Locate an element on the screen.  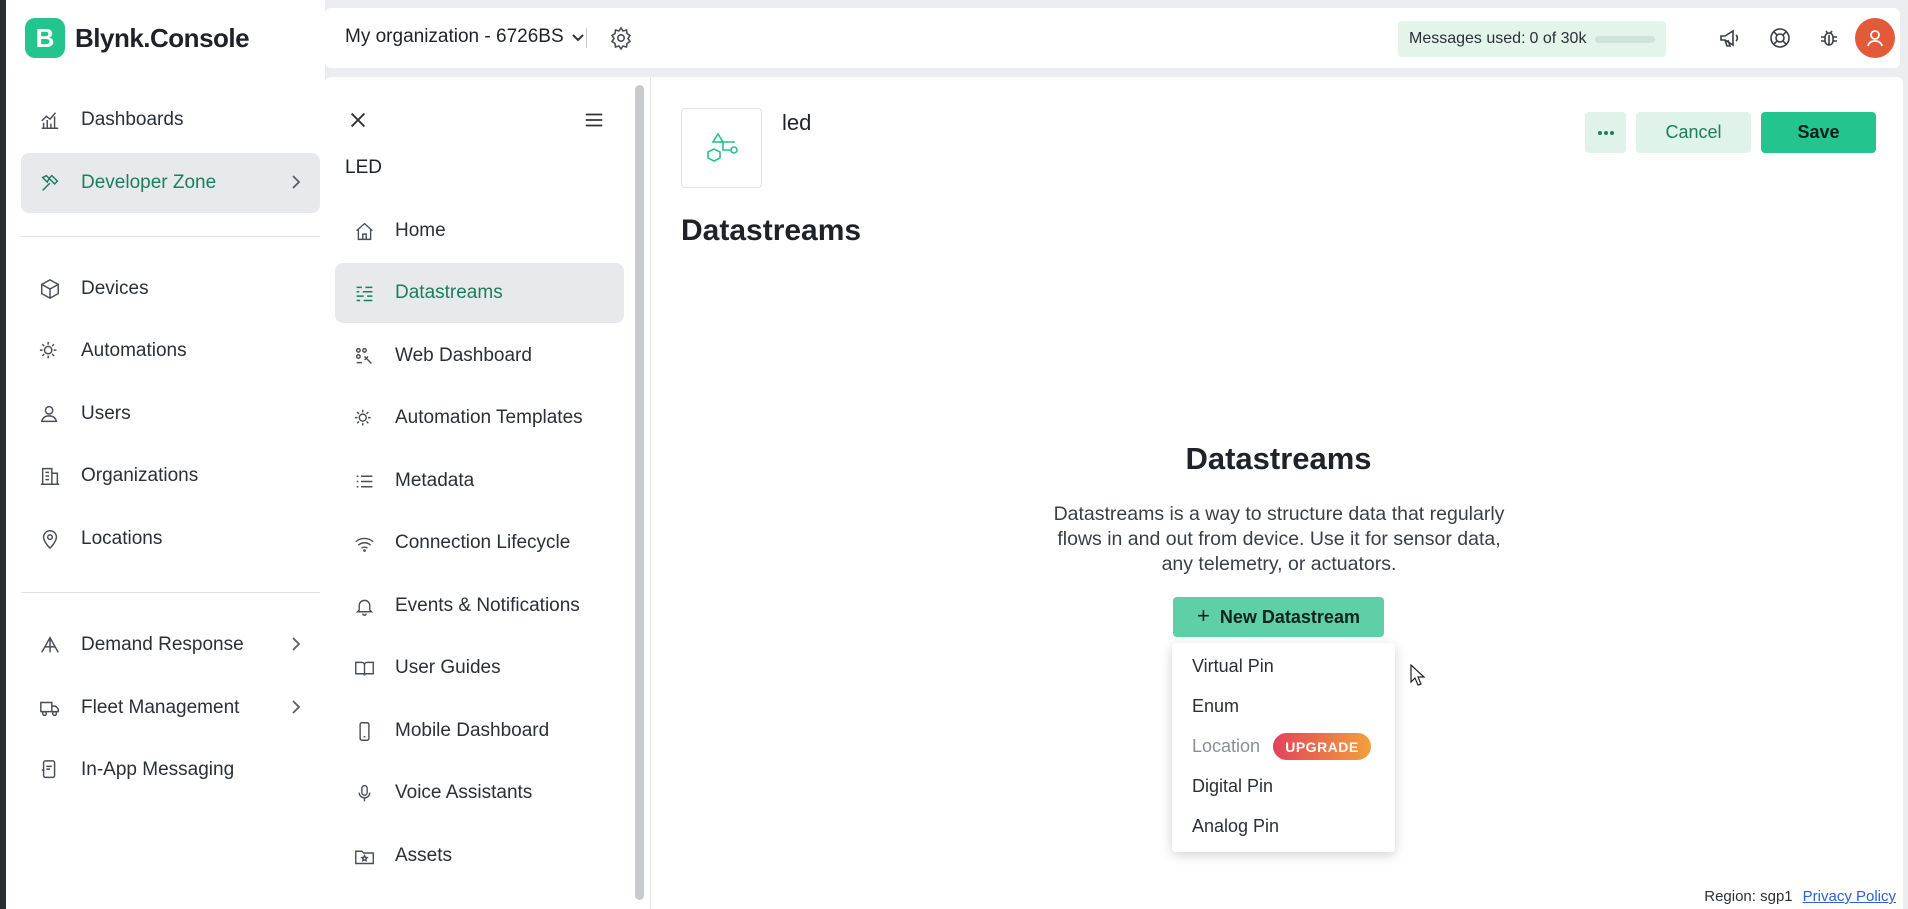
cancel-button: Cancel is located at coordinates (1693, 132).